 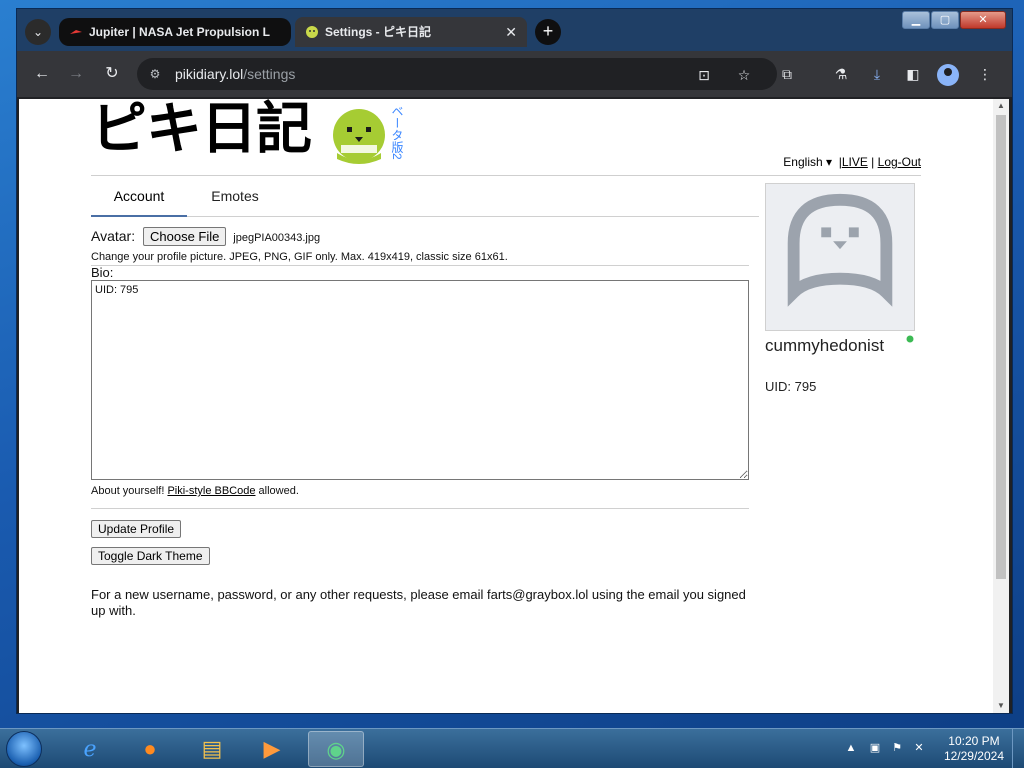 What do you see at coordinates (150, 749) in the screenshot?
I see `firefox-icon: ●` at bounding box center [150, 749].